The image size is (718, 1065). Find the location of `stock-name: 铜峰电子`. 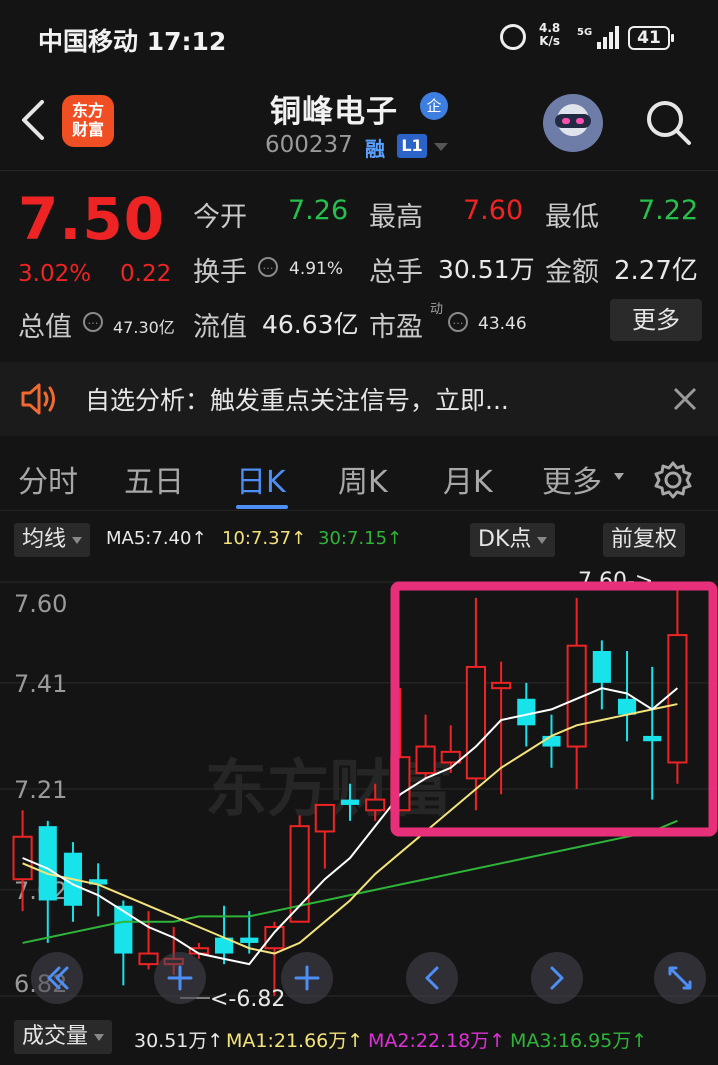

stock-name: 铜峰电子 is located at coordinates (334, 108).